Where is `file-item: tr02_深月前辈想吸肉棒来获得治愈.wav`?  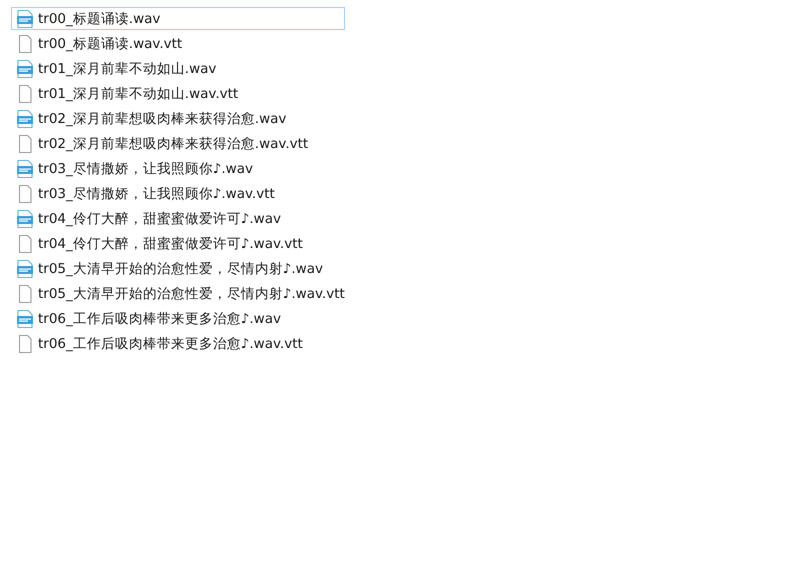 file-item: tr02_深月前辈想吸肉棒来获得治愈.wav is located at coordinates (178, 118).